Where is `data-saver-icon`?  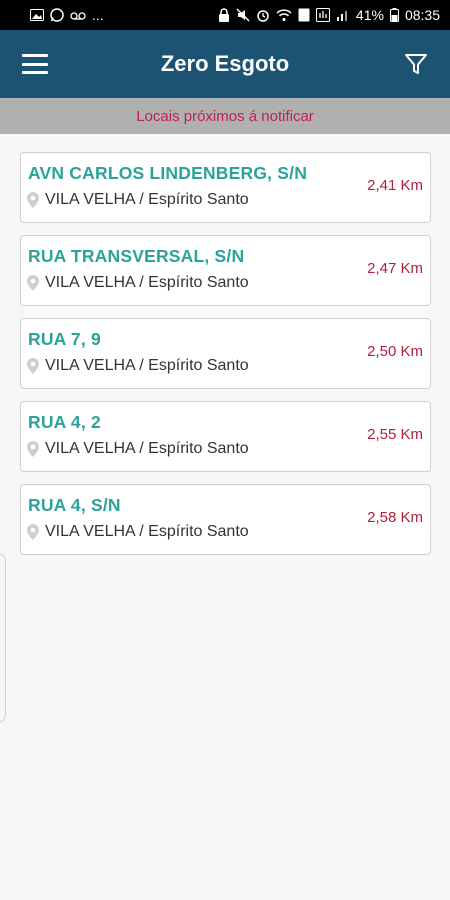 data-saver-icon is located at coordinates (304, 15).